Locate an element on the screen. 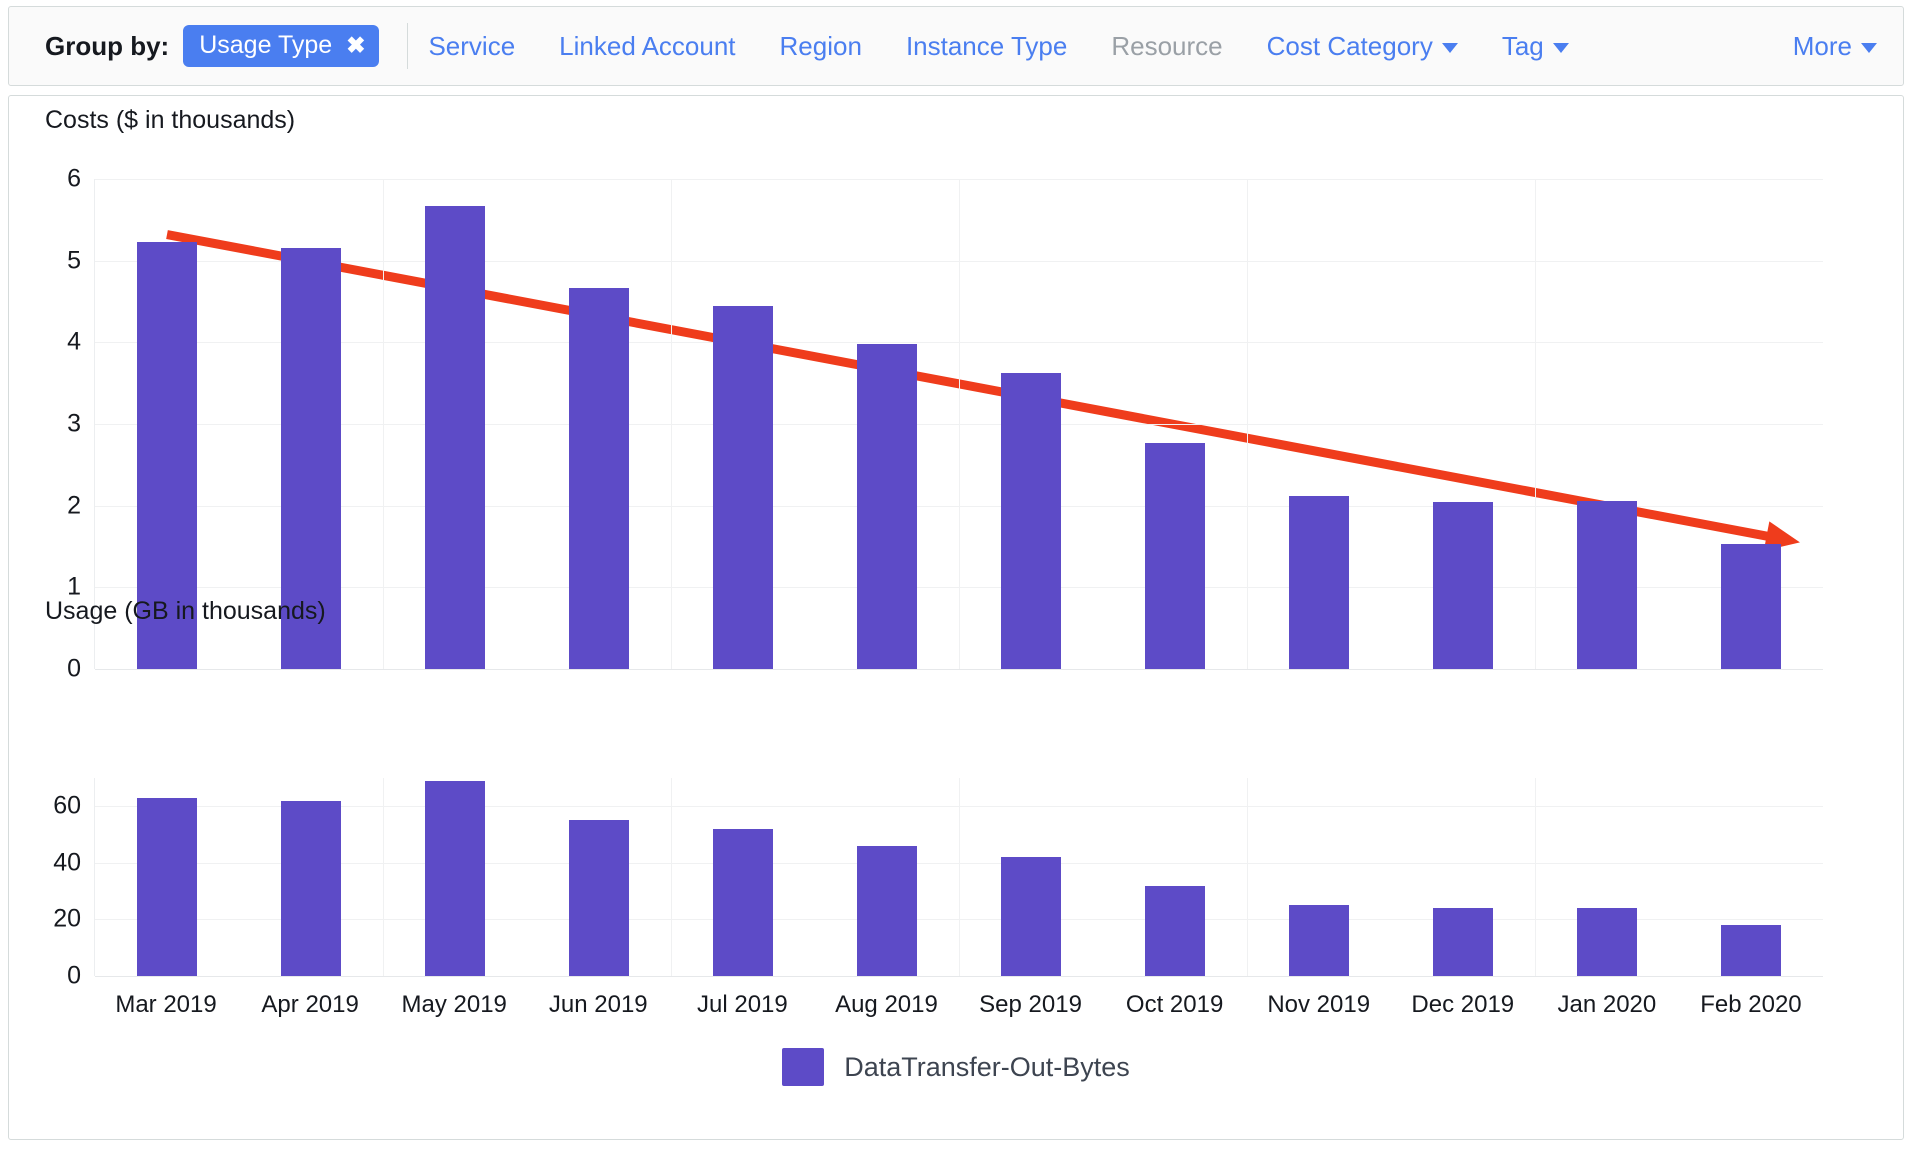 This screenshot has height=1150, width=1914. y-axis-tick-label: 6 is located at coordinates (74, 178).